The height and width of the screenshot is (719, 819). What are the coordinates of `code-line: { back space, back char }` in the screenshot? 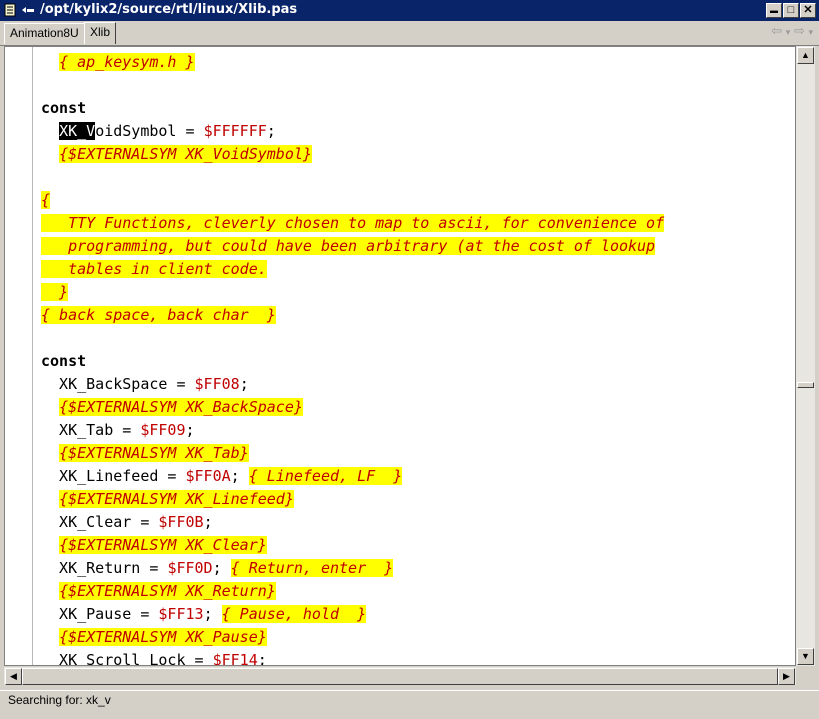 It's located at (352, 315).